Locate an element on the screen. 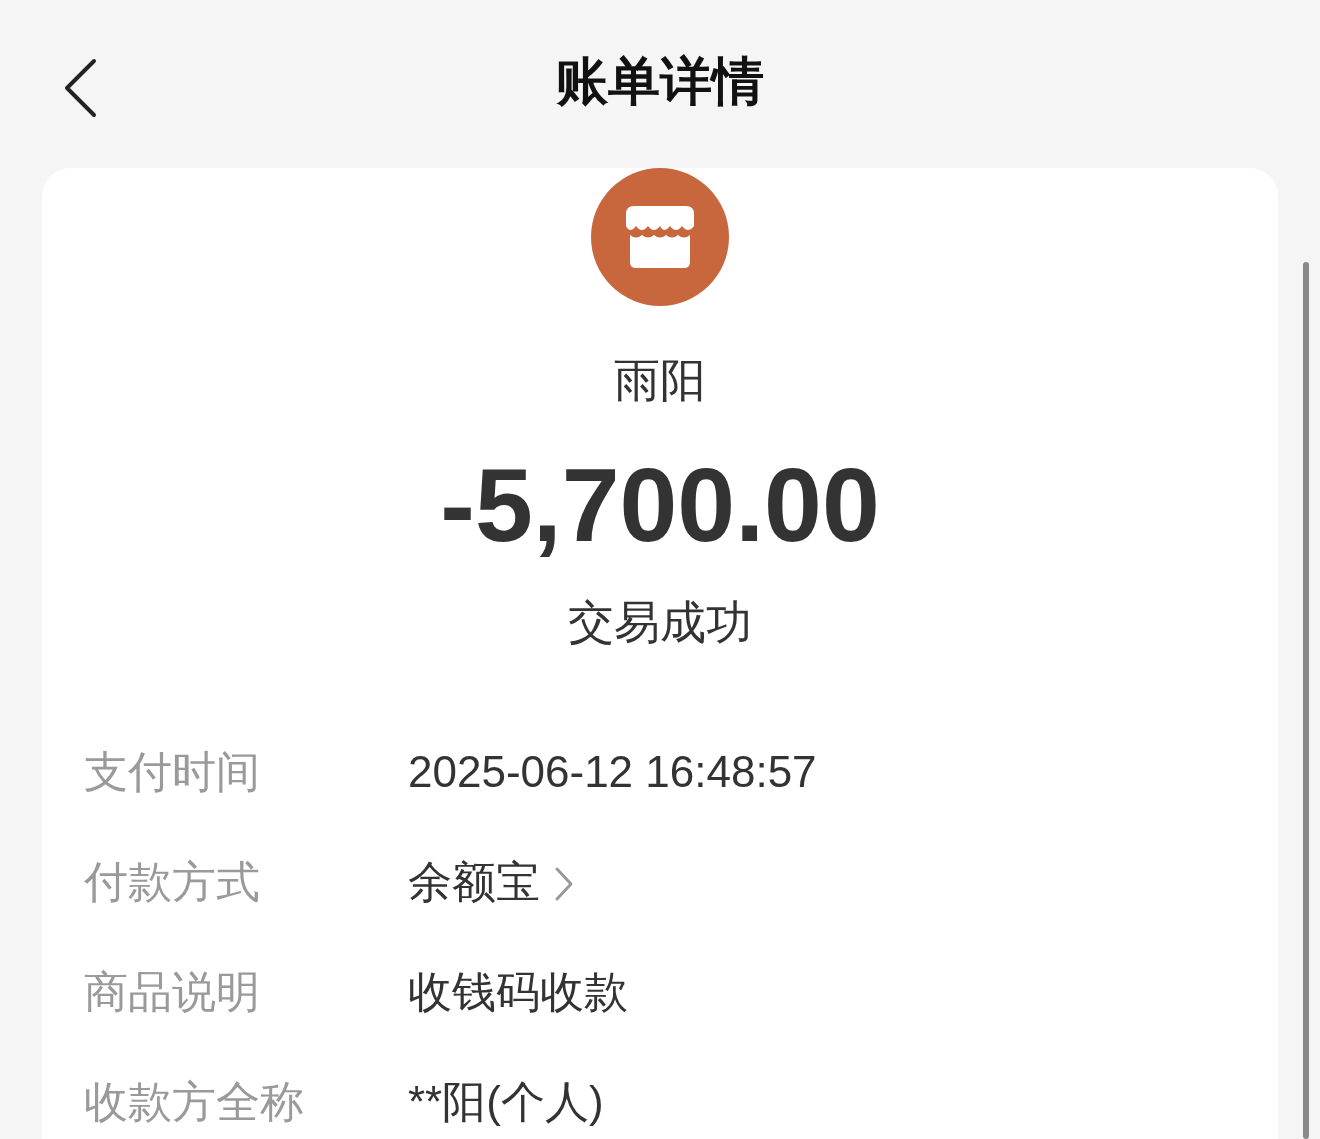 The width and height of the screenshot is (1320, 1139). scrollbar-icon is located at coordinates (1306, 700).